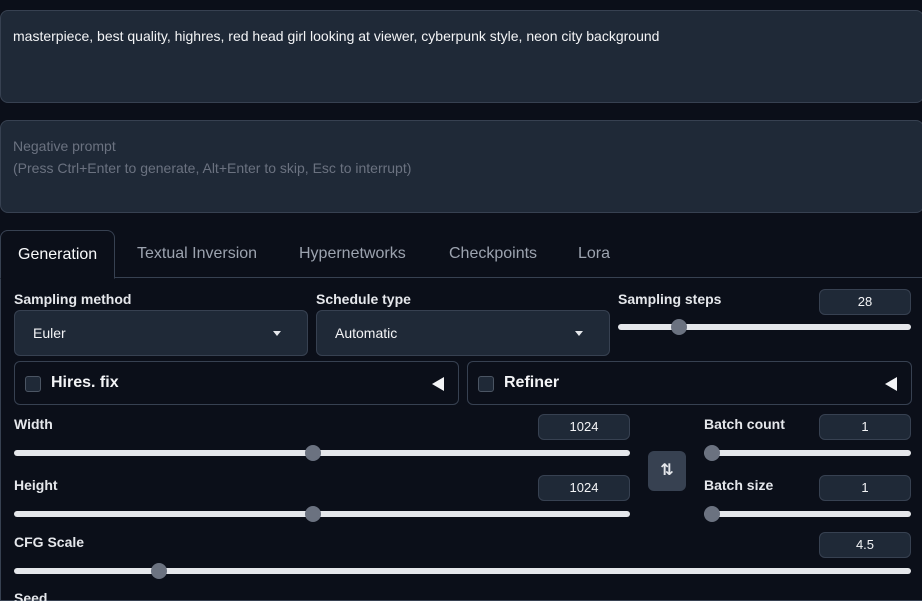 The image size is (922, 601). Describe the element at coordinates (49, 542) in the screenshot. I see `cfg-scale-label: CFG Scale` at that location.